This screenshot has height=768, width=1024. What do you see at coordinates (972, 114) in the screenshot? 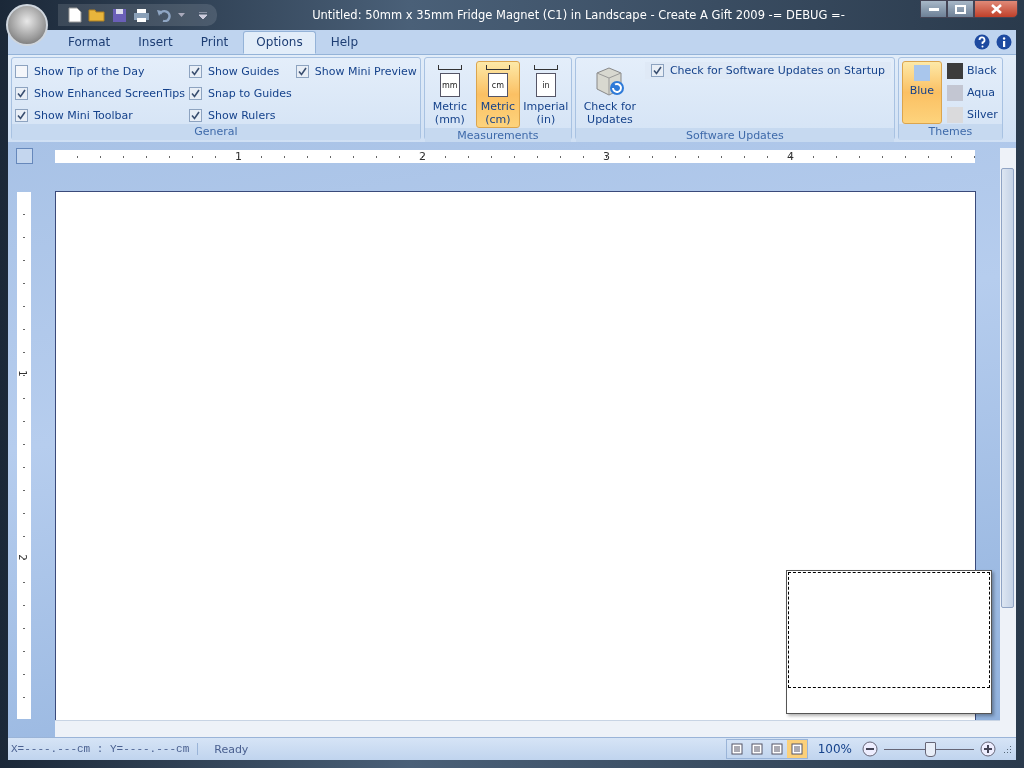
I see `theme-option: Silver` at bounding box center [972, 114].